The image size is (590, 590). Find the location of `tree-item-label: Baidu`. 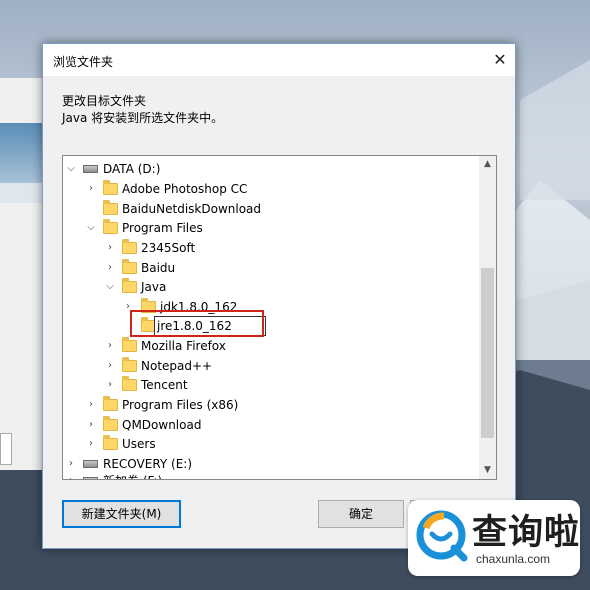

tree-item-label: Baidu is located at coordinates (158, 268).